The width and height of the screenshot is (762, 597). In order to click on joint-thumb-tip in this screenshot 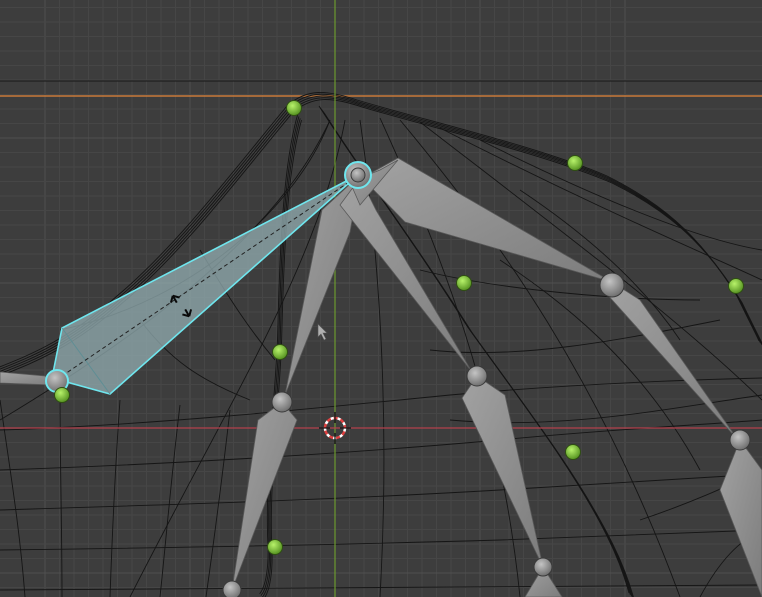, I will do `click(232, 588)`.